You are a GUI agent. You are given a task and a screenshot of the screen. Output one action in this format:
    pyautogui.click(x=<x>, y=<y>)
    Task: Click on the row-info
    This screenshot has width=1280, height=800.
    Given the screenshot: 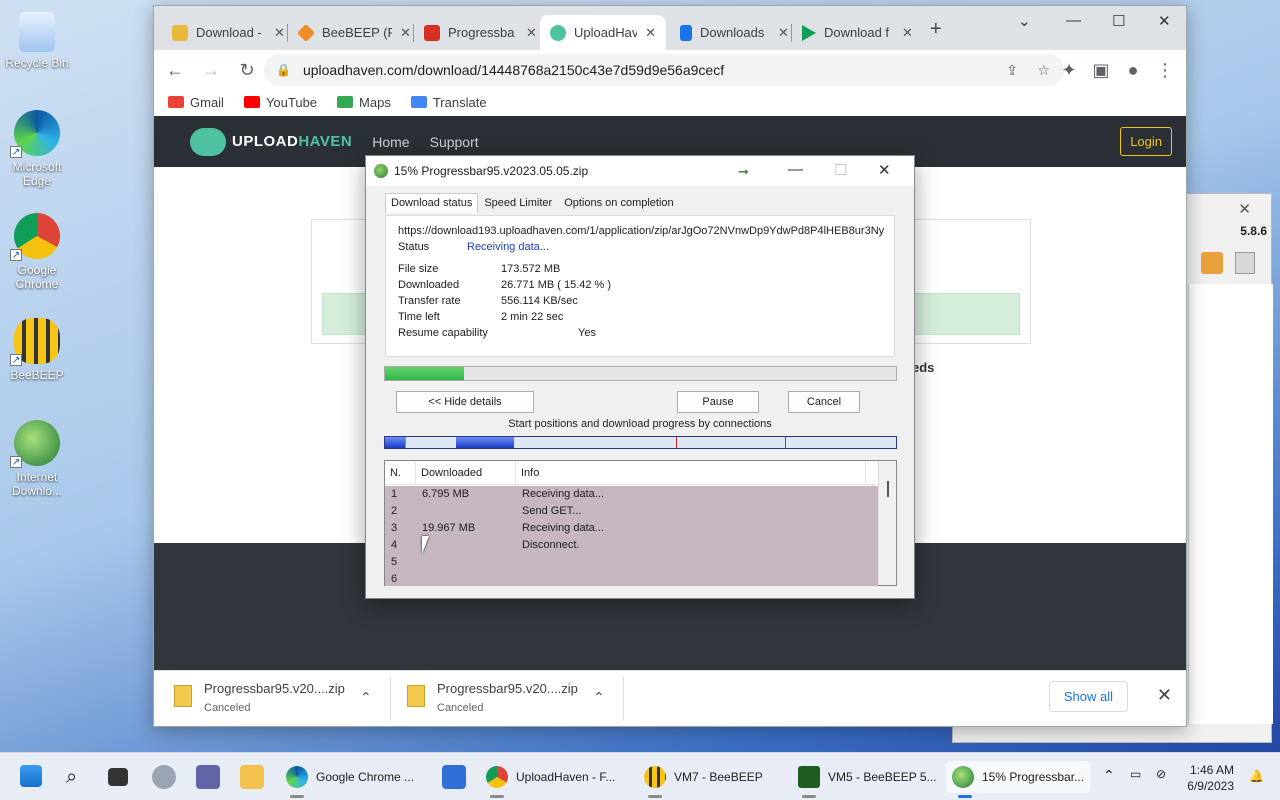 What is the action you would take?
    pyautogui.click(x=519, y=579)
    